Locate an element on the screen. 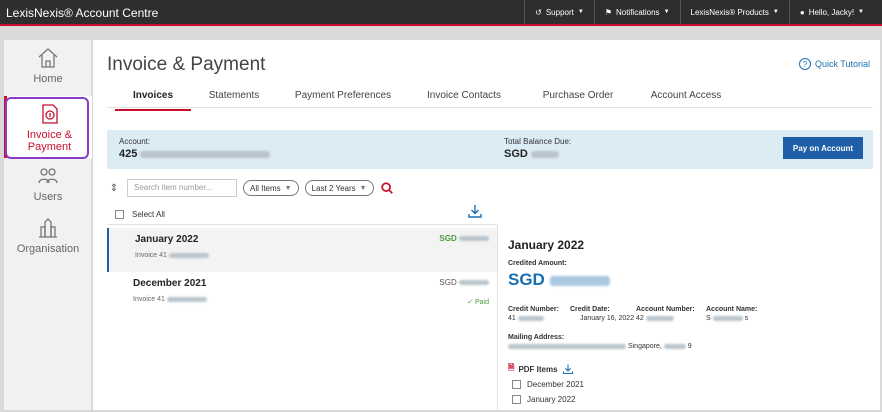 Image resolution: width=882 pixels, height=412 pixels. credit-number-value: 41 is located at coordinates (526, 318).